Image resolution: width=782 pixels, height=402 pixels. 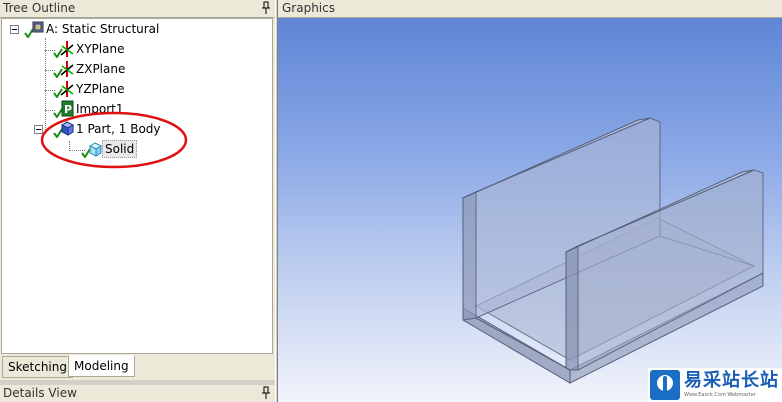 What do you see at coordinates (101, 69) in the screenshot?
I see `tree-item-label: ZXPlane` at bounding box center [101, 69].